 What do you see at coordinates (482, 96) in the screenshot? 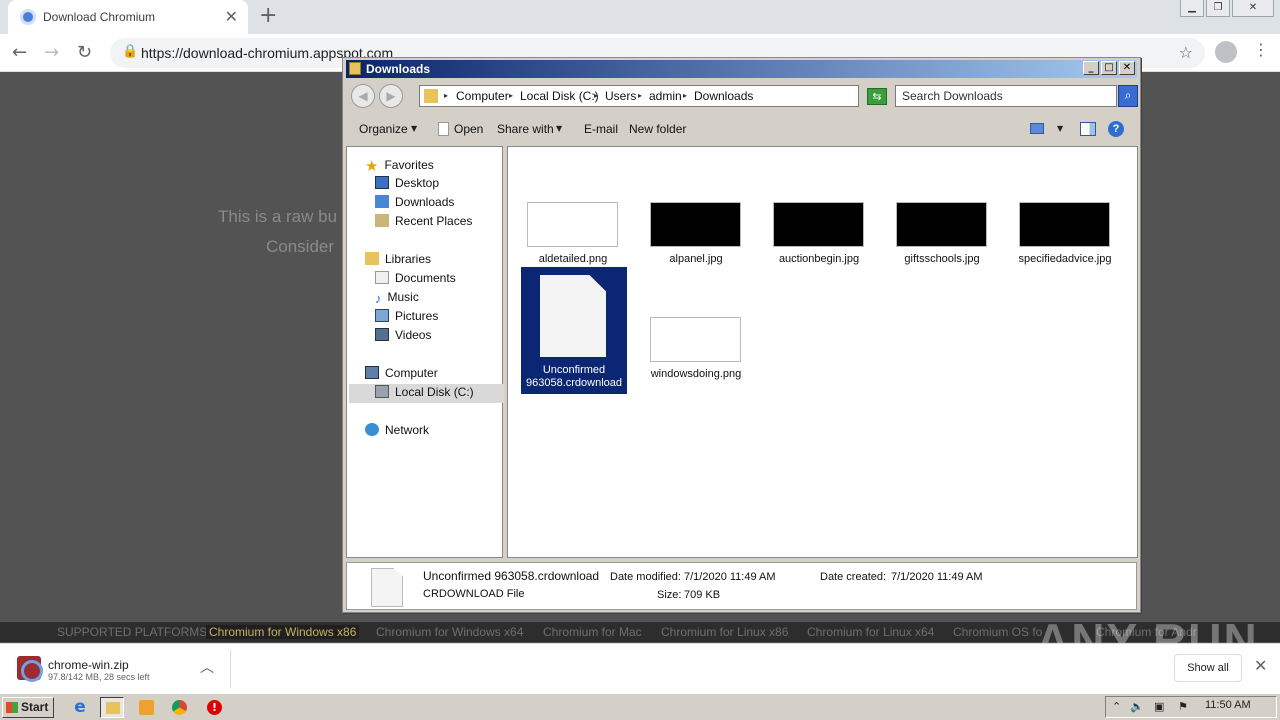
I see `breadcrumb-item: Computer` at bounding box center [482, 96].